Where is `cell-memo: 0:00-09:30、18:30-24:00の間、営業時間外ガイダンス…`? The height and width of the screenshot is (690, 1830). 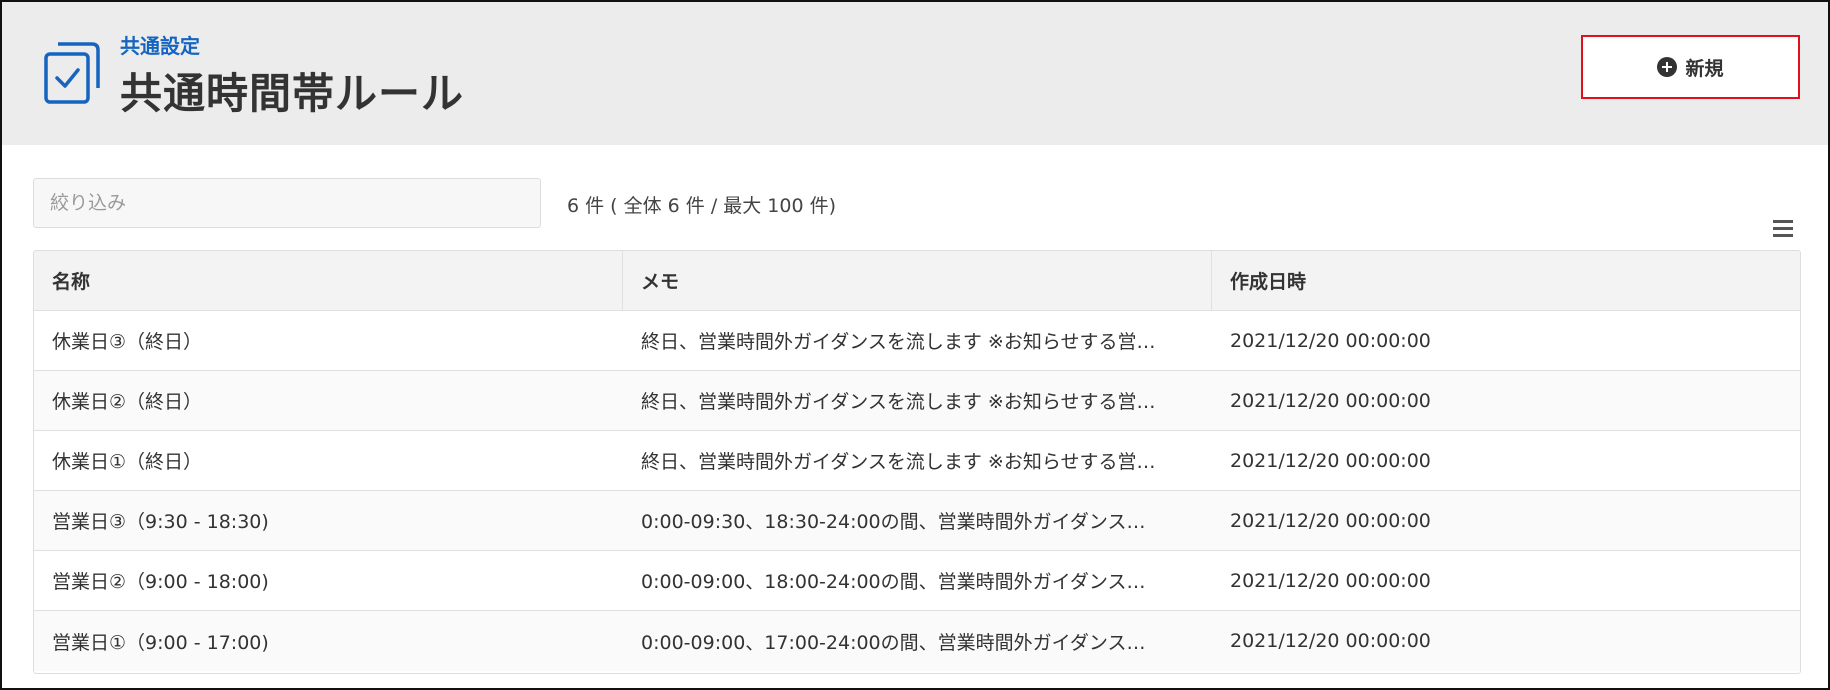 cell-memo: 0:00-09:30、18:30-24:00の間、営業時間外ガイダンス… is located at coordinates (917, 520).